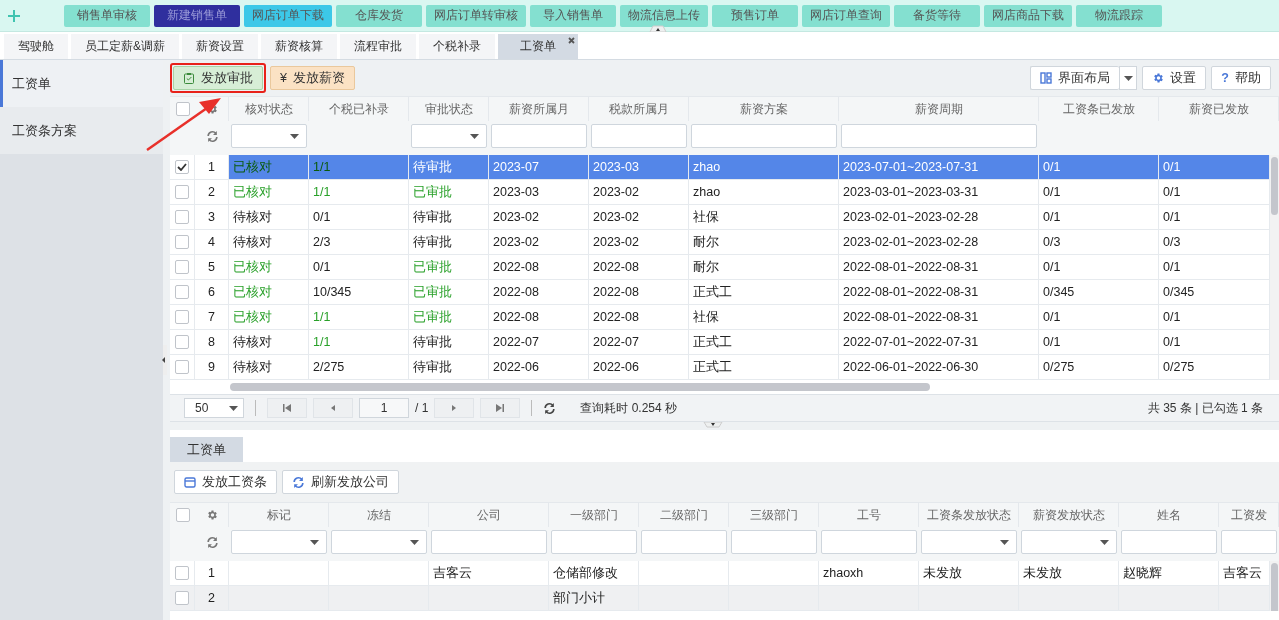 The width and height of the screenshot is (1279, 620). I want to click on menu-shortcut: 网店订单转审核, so click(476, 15).